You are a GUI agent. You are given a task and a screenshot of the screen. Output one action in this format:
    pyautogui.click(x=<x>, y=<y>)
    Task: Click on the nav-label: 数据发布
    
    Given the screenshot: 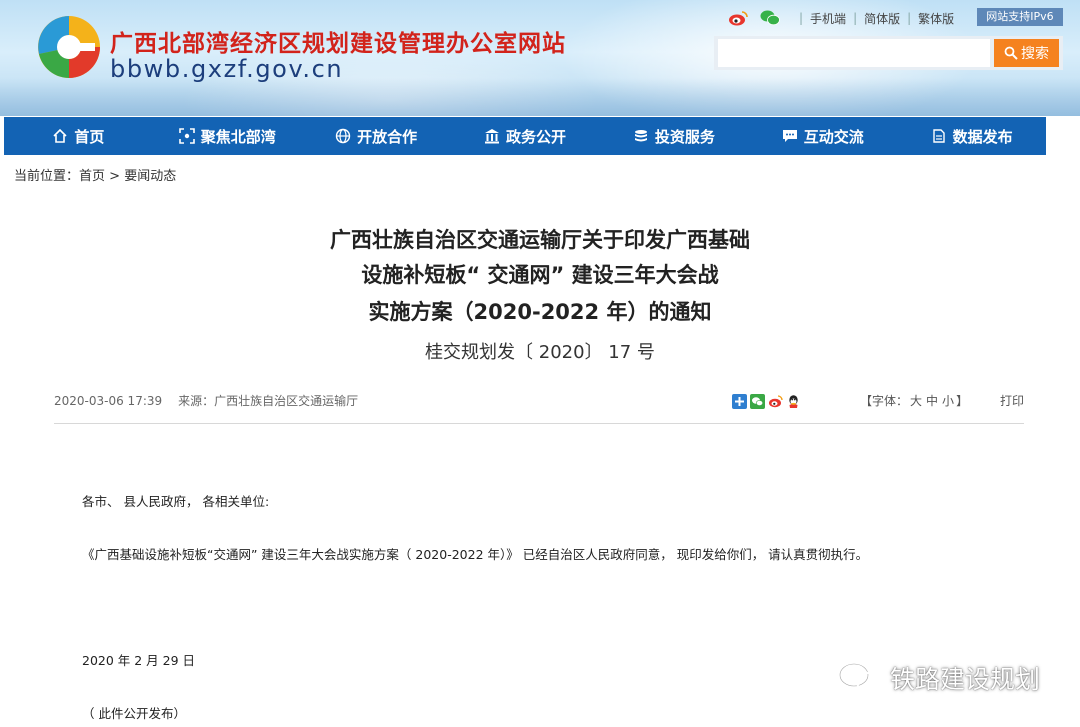 What is the action you would take?
    pyautogui.click(x=982, y=136)
    